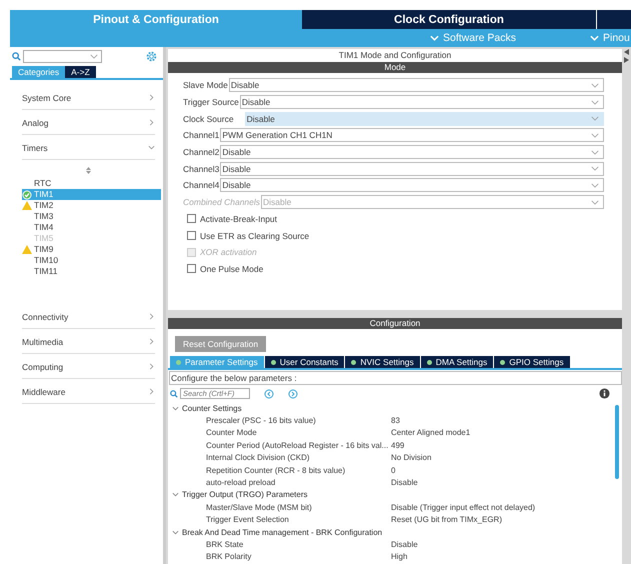 This screenshot has height=564, width=631. What do you see at coordinates (411, 457) in the screenshot?
I see `parameter-value: No Division` at bounding box center [411, 457].